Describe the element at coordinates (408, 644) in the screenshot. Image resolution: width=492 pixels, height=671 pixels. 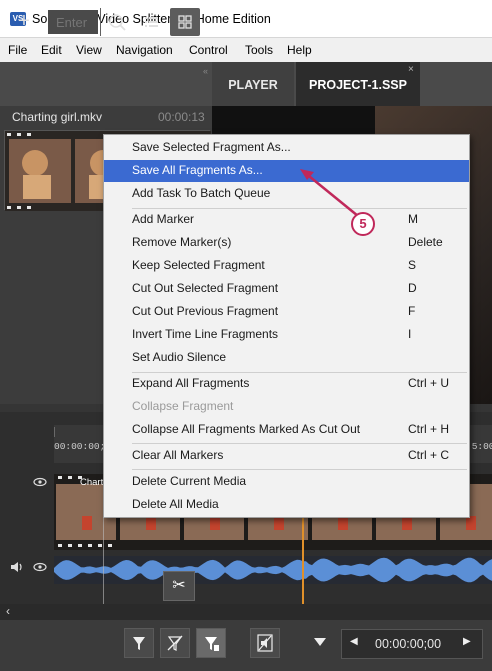
I see `time-value: 00:00:00;00` at that location.